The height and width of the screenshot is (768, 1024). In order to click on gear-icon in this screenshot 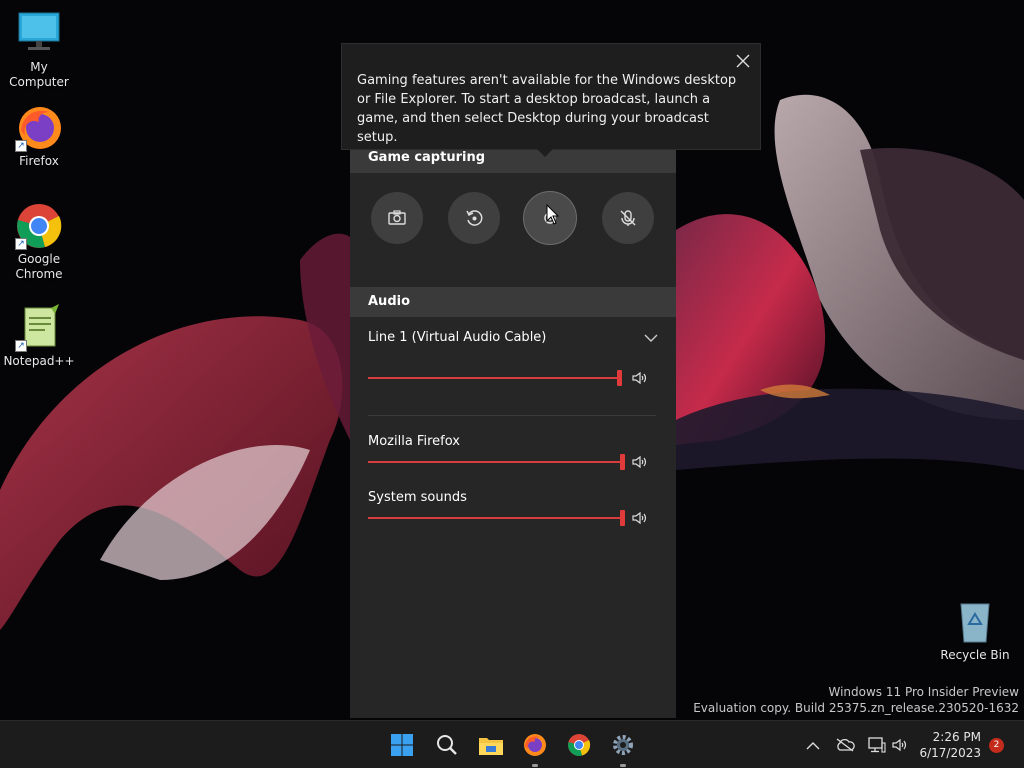, I will do `click(623, 745)`.